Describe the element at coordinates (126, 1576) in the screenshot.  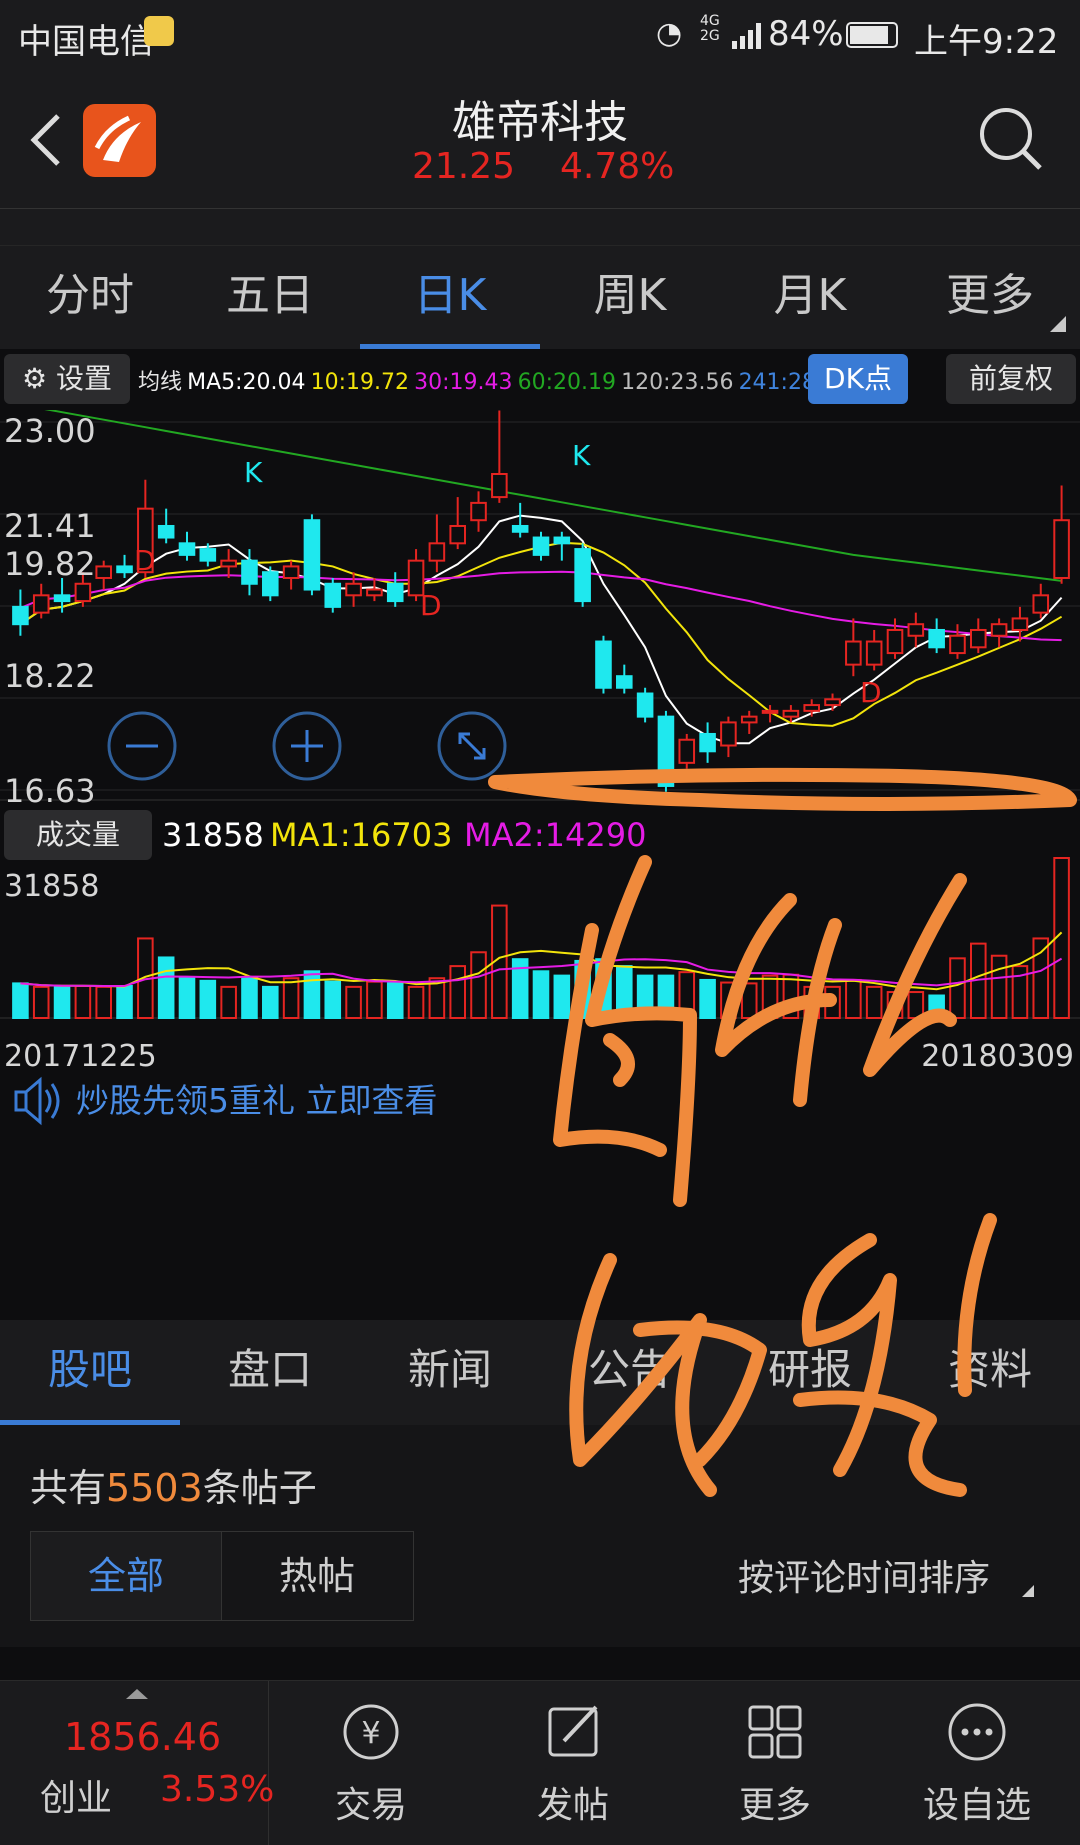
I see `filter-all: 全部` at that location.